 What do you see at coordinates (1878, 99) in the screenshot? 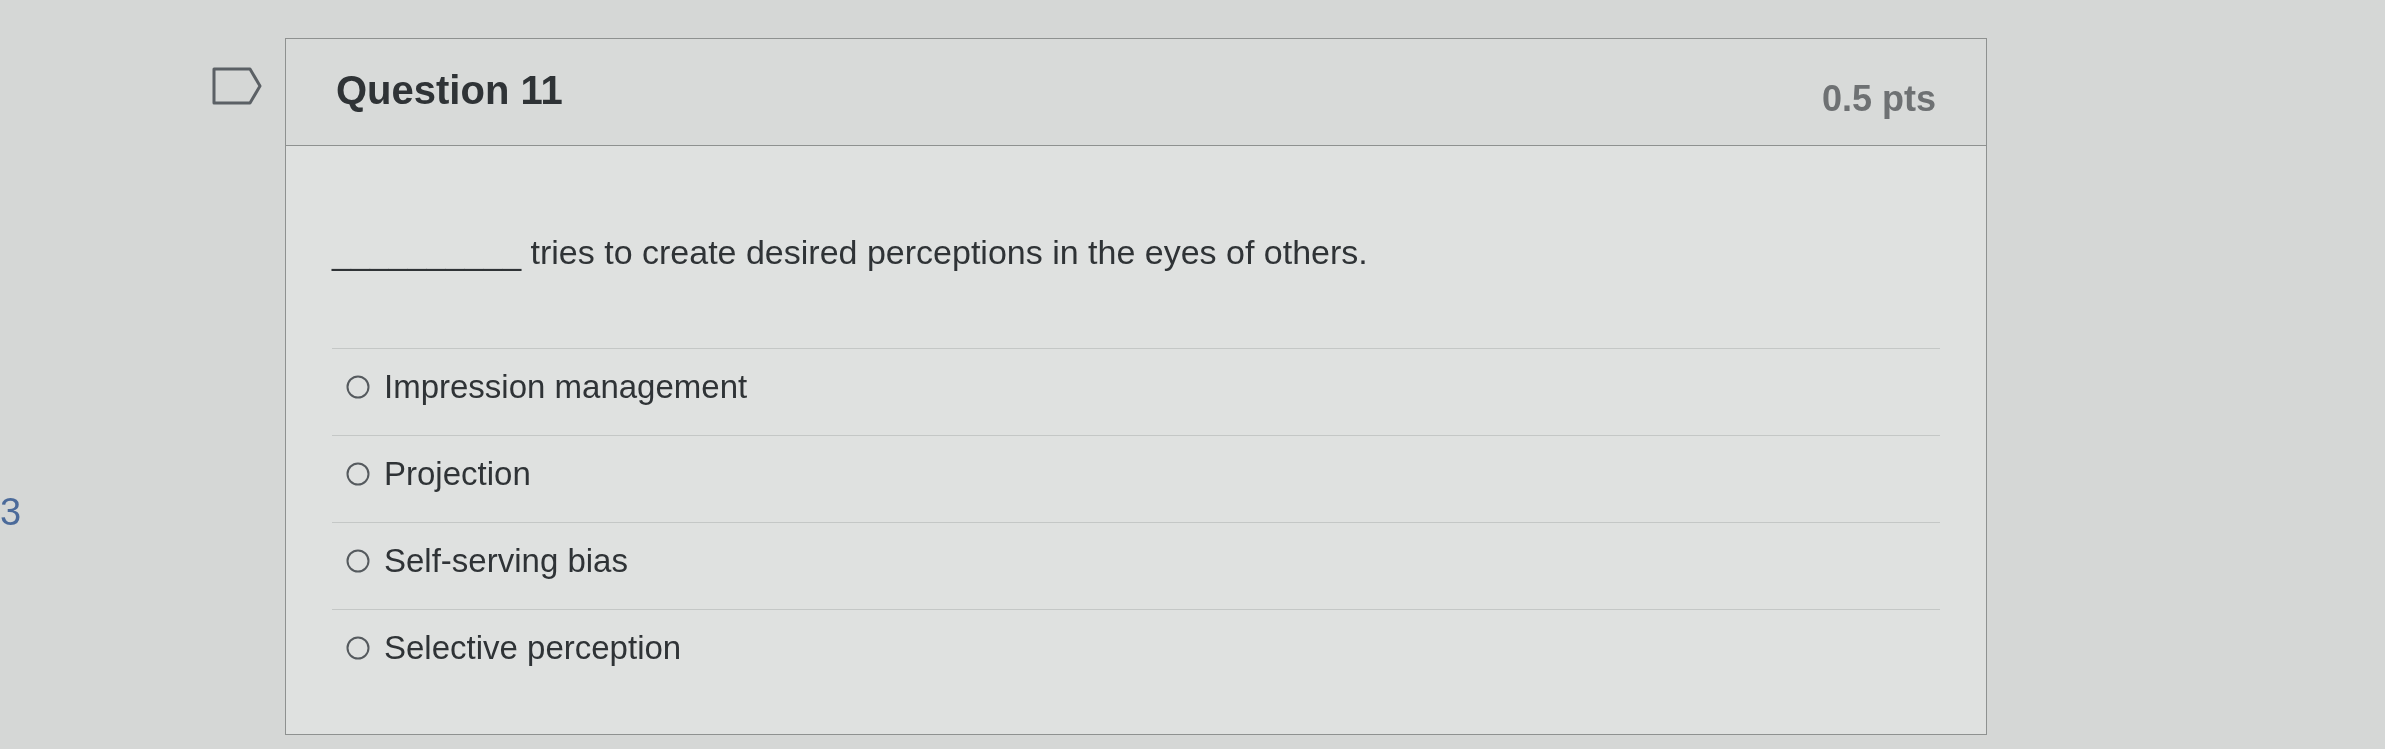
I see `points-label: 0.5 pts` at bounding box center [1878, 99].